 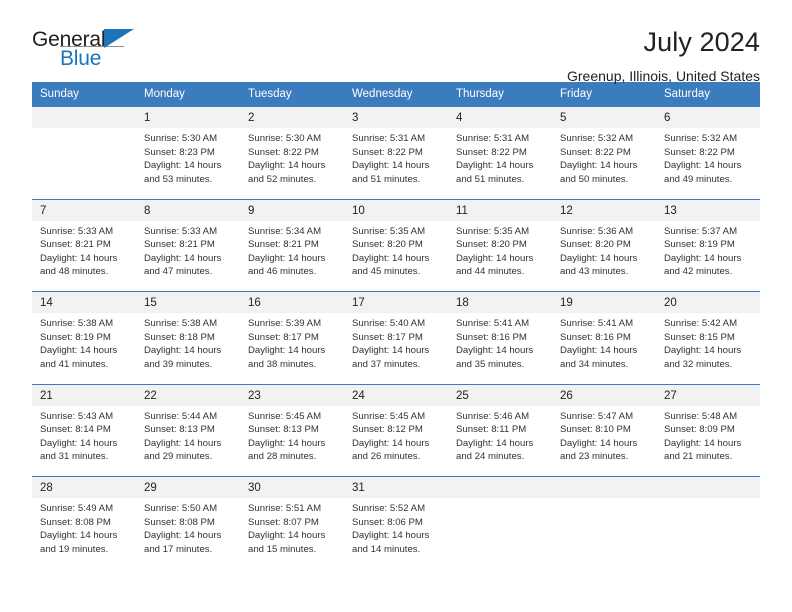 I want to click on sunset-time: Sunset: 8:23 PM, so click(x=179, y=152).